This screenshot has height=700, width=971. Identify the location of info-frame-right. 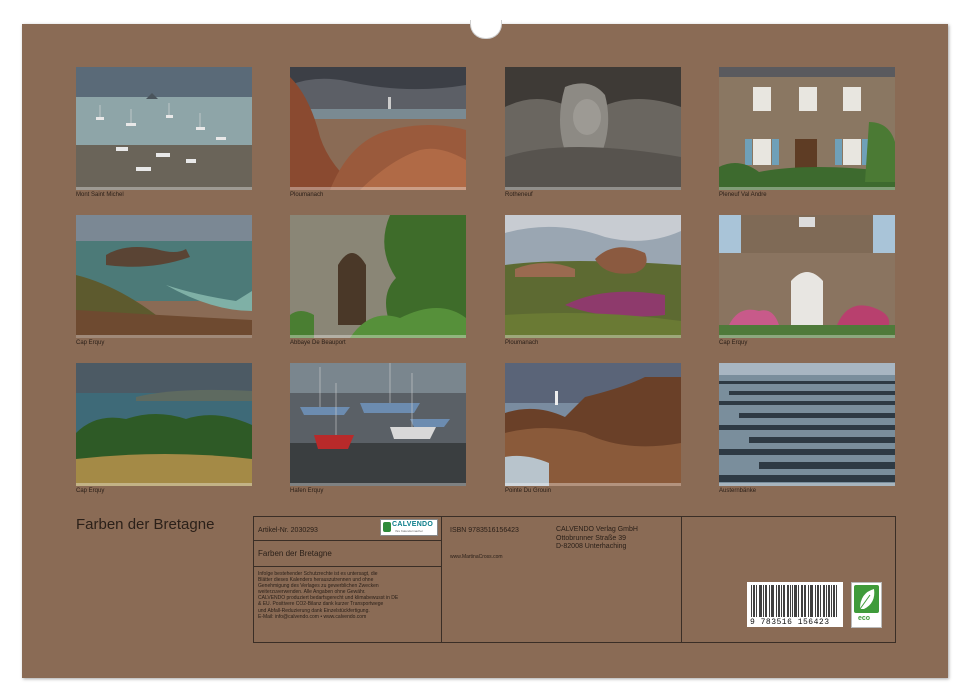
(895, 579).